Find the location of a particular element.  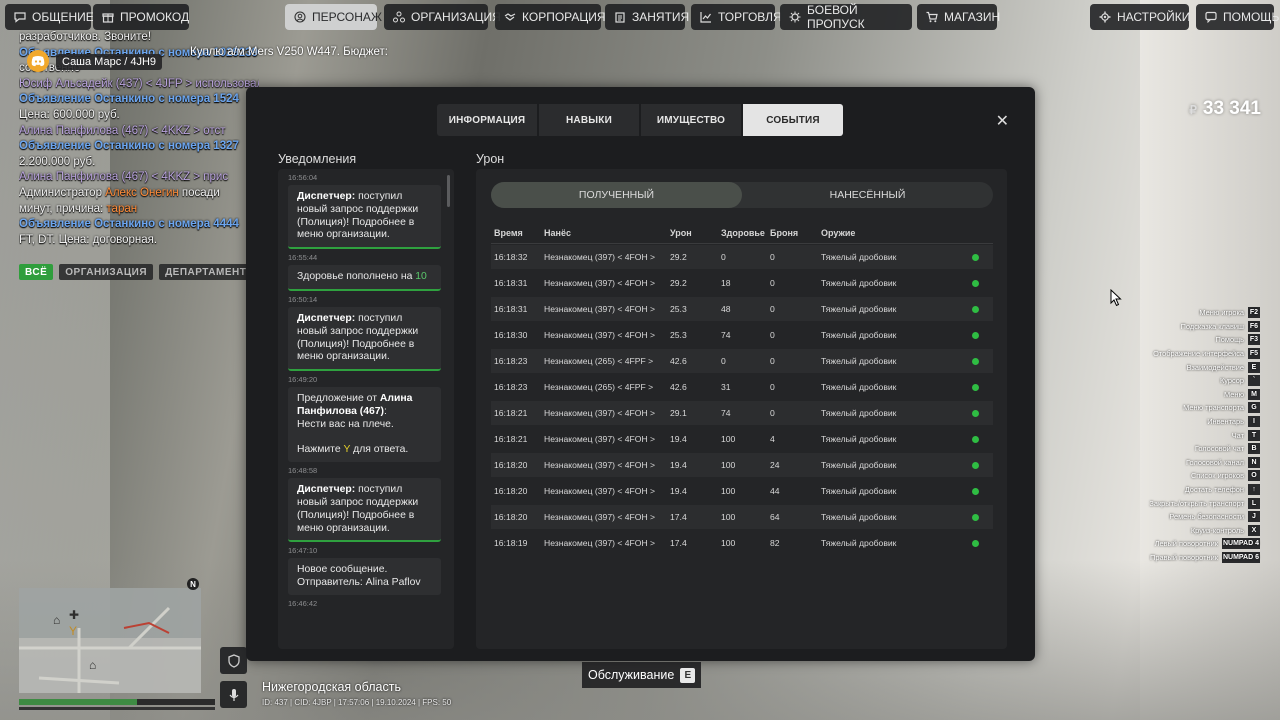

hint-key: X is located at coordinates (1254, 530).